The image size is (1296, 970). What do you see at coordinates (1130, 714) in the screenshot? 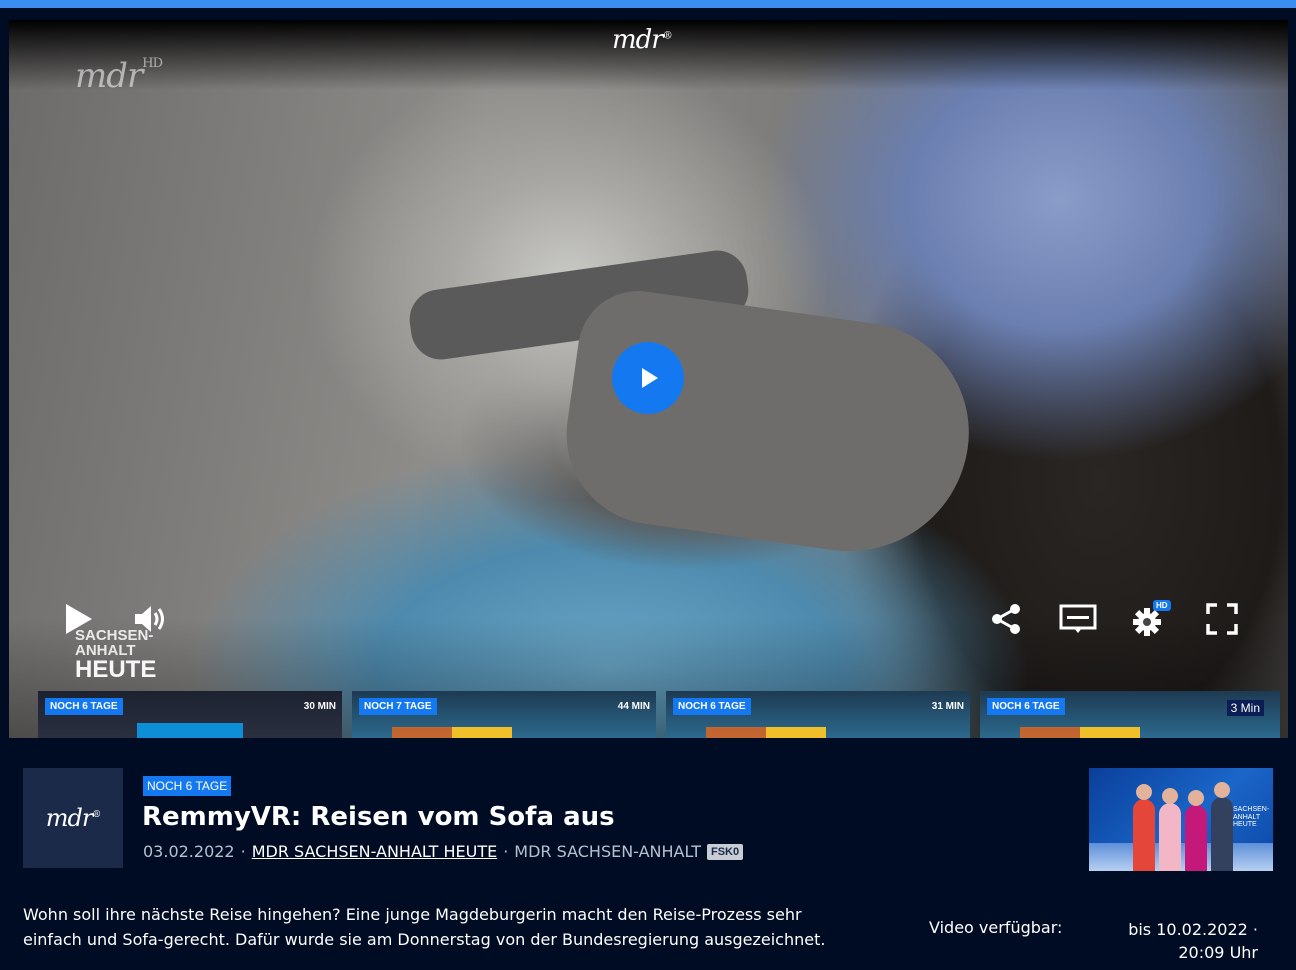
I see `related-video-thumbnail: NOCH 6 TAGE 3 Min` at bounding box center [1130, 714].